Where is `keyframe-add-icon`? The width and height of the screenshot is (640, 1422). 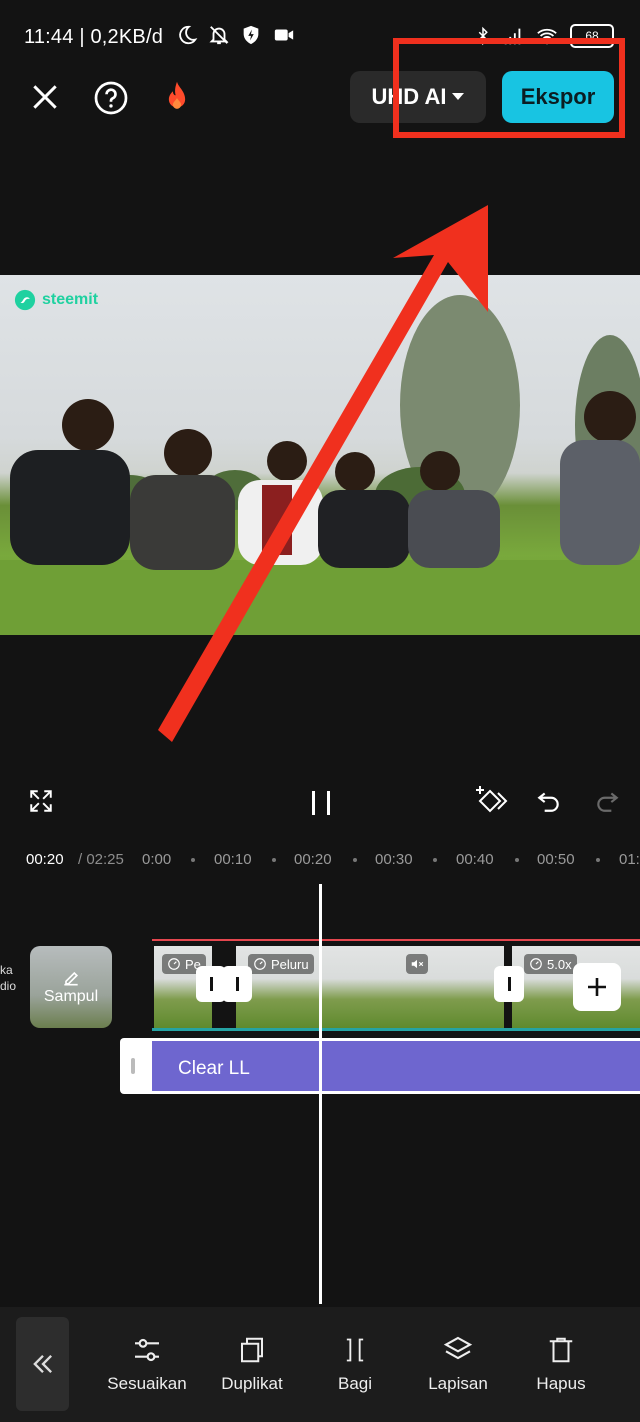 keyframe-add-icon is located at coordinates (492, 799).